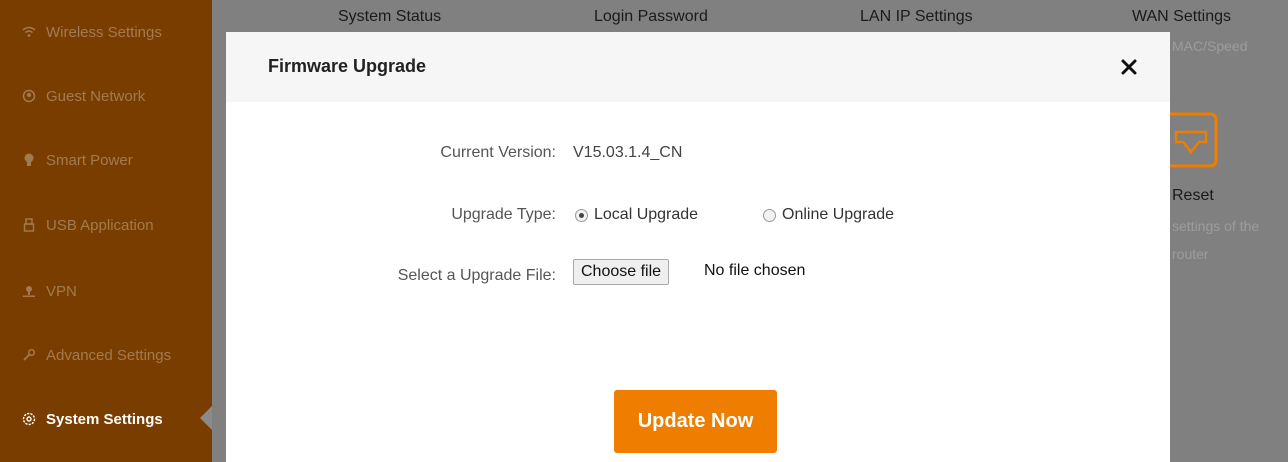 The image size is (1288, 462). I want to click on sidebar-item-label: USB Application, so click(100, 225).